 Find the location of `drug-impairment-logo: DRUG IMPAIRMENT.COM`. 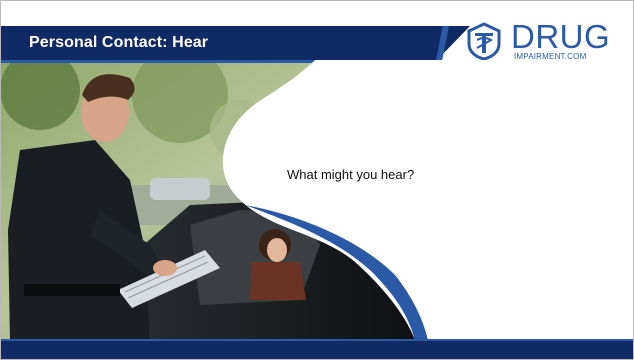

drug-impairment-logo: DRUG IMPAIRMENT.COM is located at coordinates (545, 43).